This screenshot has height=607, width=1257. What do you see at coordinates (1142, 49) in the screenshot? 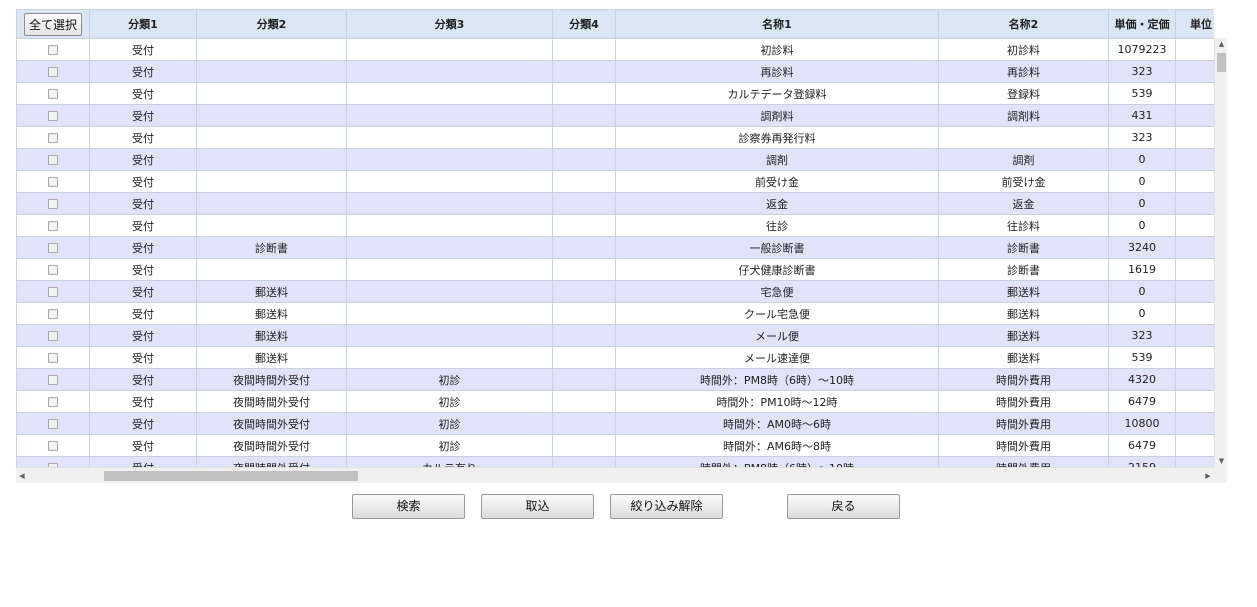
I see `unit-price-cell: 1079223` at bounding box center [1142, 49].